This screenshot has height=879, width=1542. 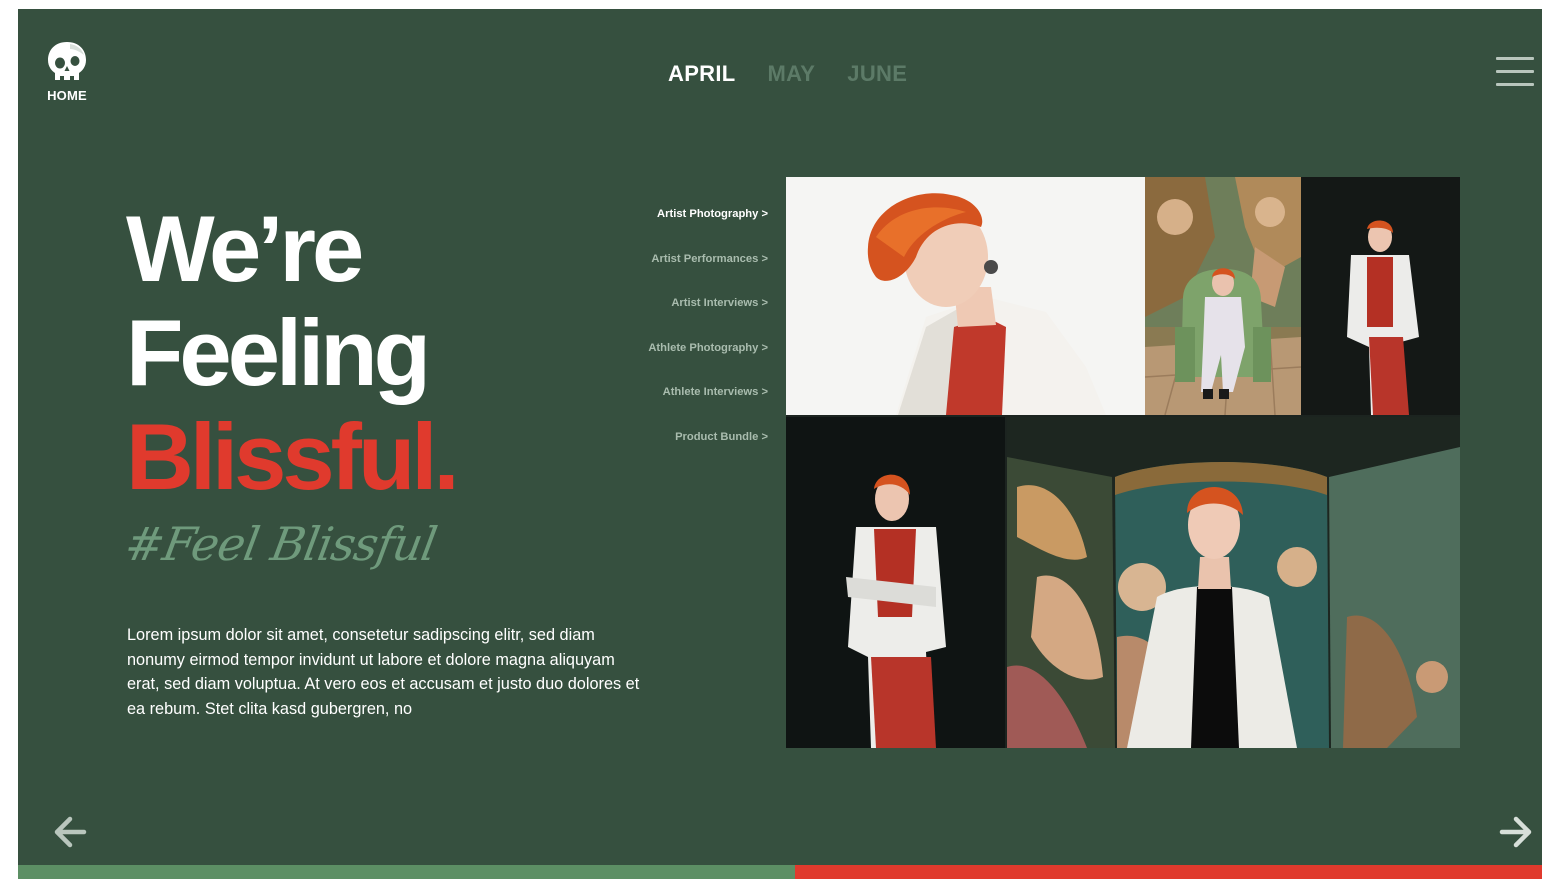 What do you see at coordinates (702, 74) in the screenshot?
I see `tab-april: APRIL` at bounding box center [702, 74].